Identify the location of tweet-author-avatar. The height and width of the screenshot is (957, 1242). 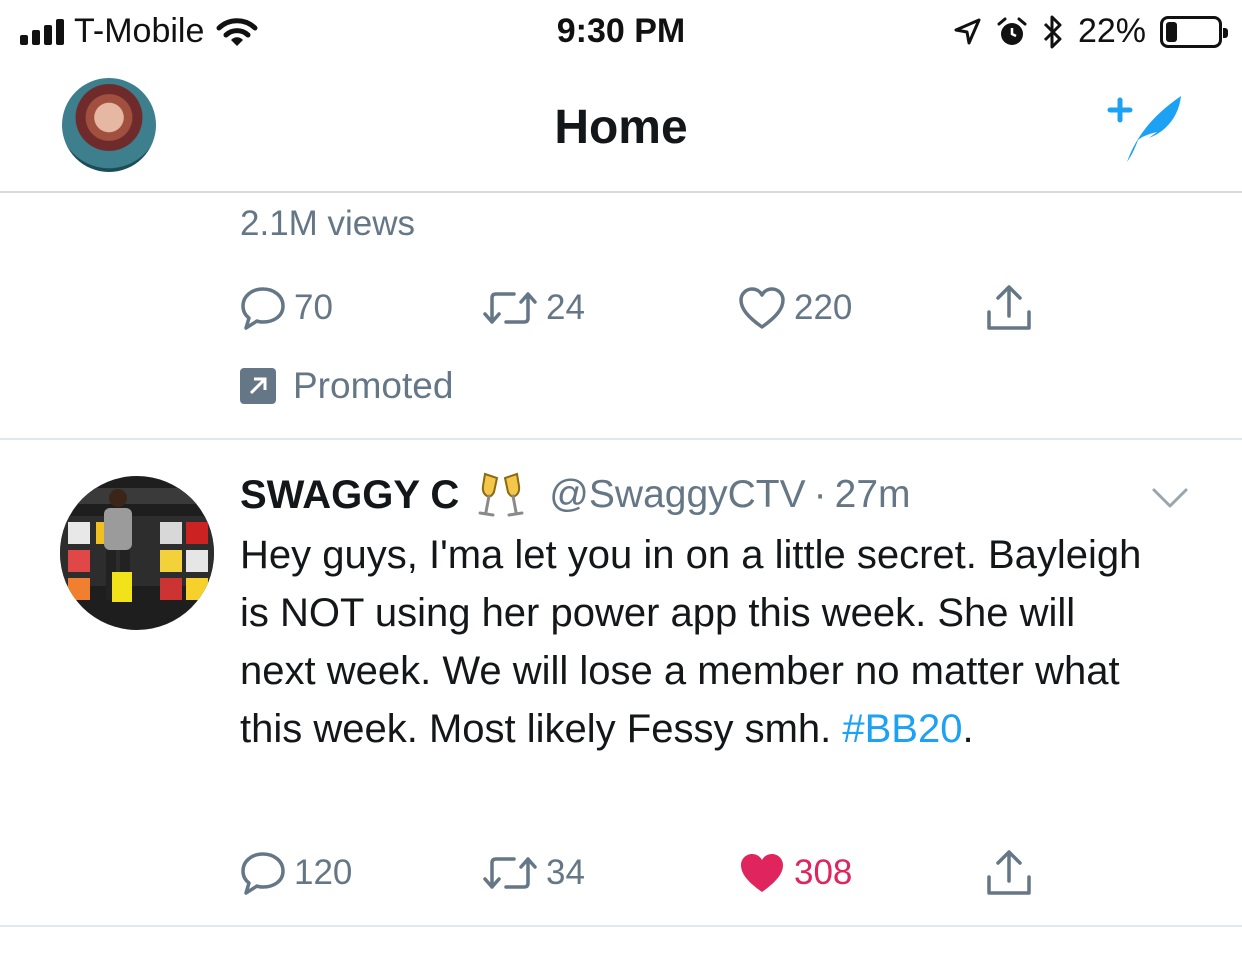
(137, 553).